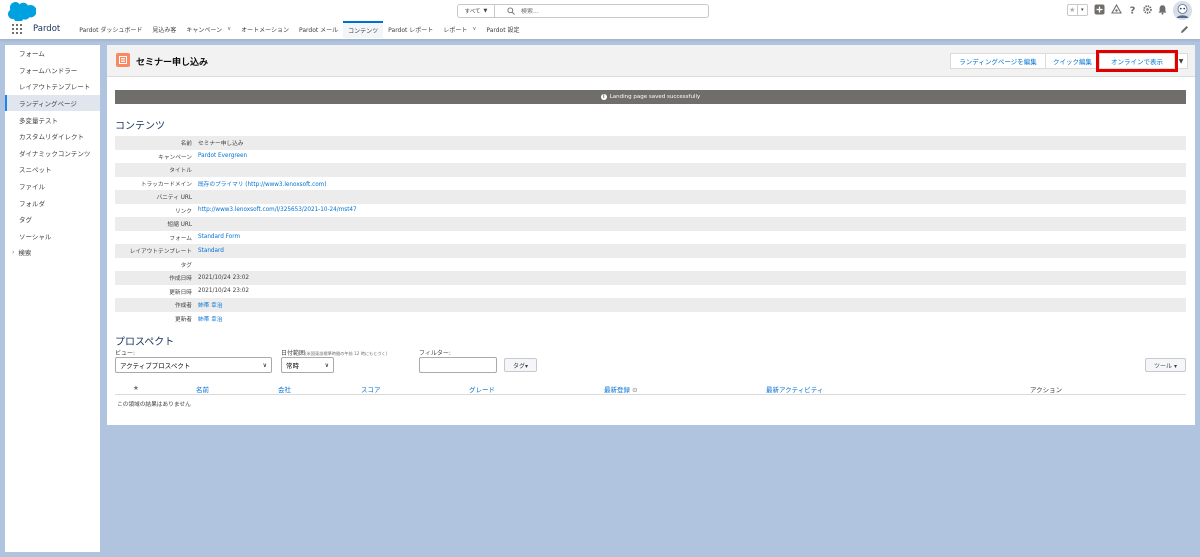 The width and height of the screenshot is (1200, 557). Describe the element at coordinates (52, 153) in the screenshot. I see `sidebar-item-dynamic-content: ダイナミックコンテンツ` at that location.